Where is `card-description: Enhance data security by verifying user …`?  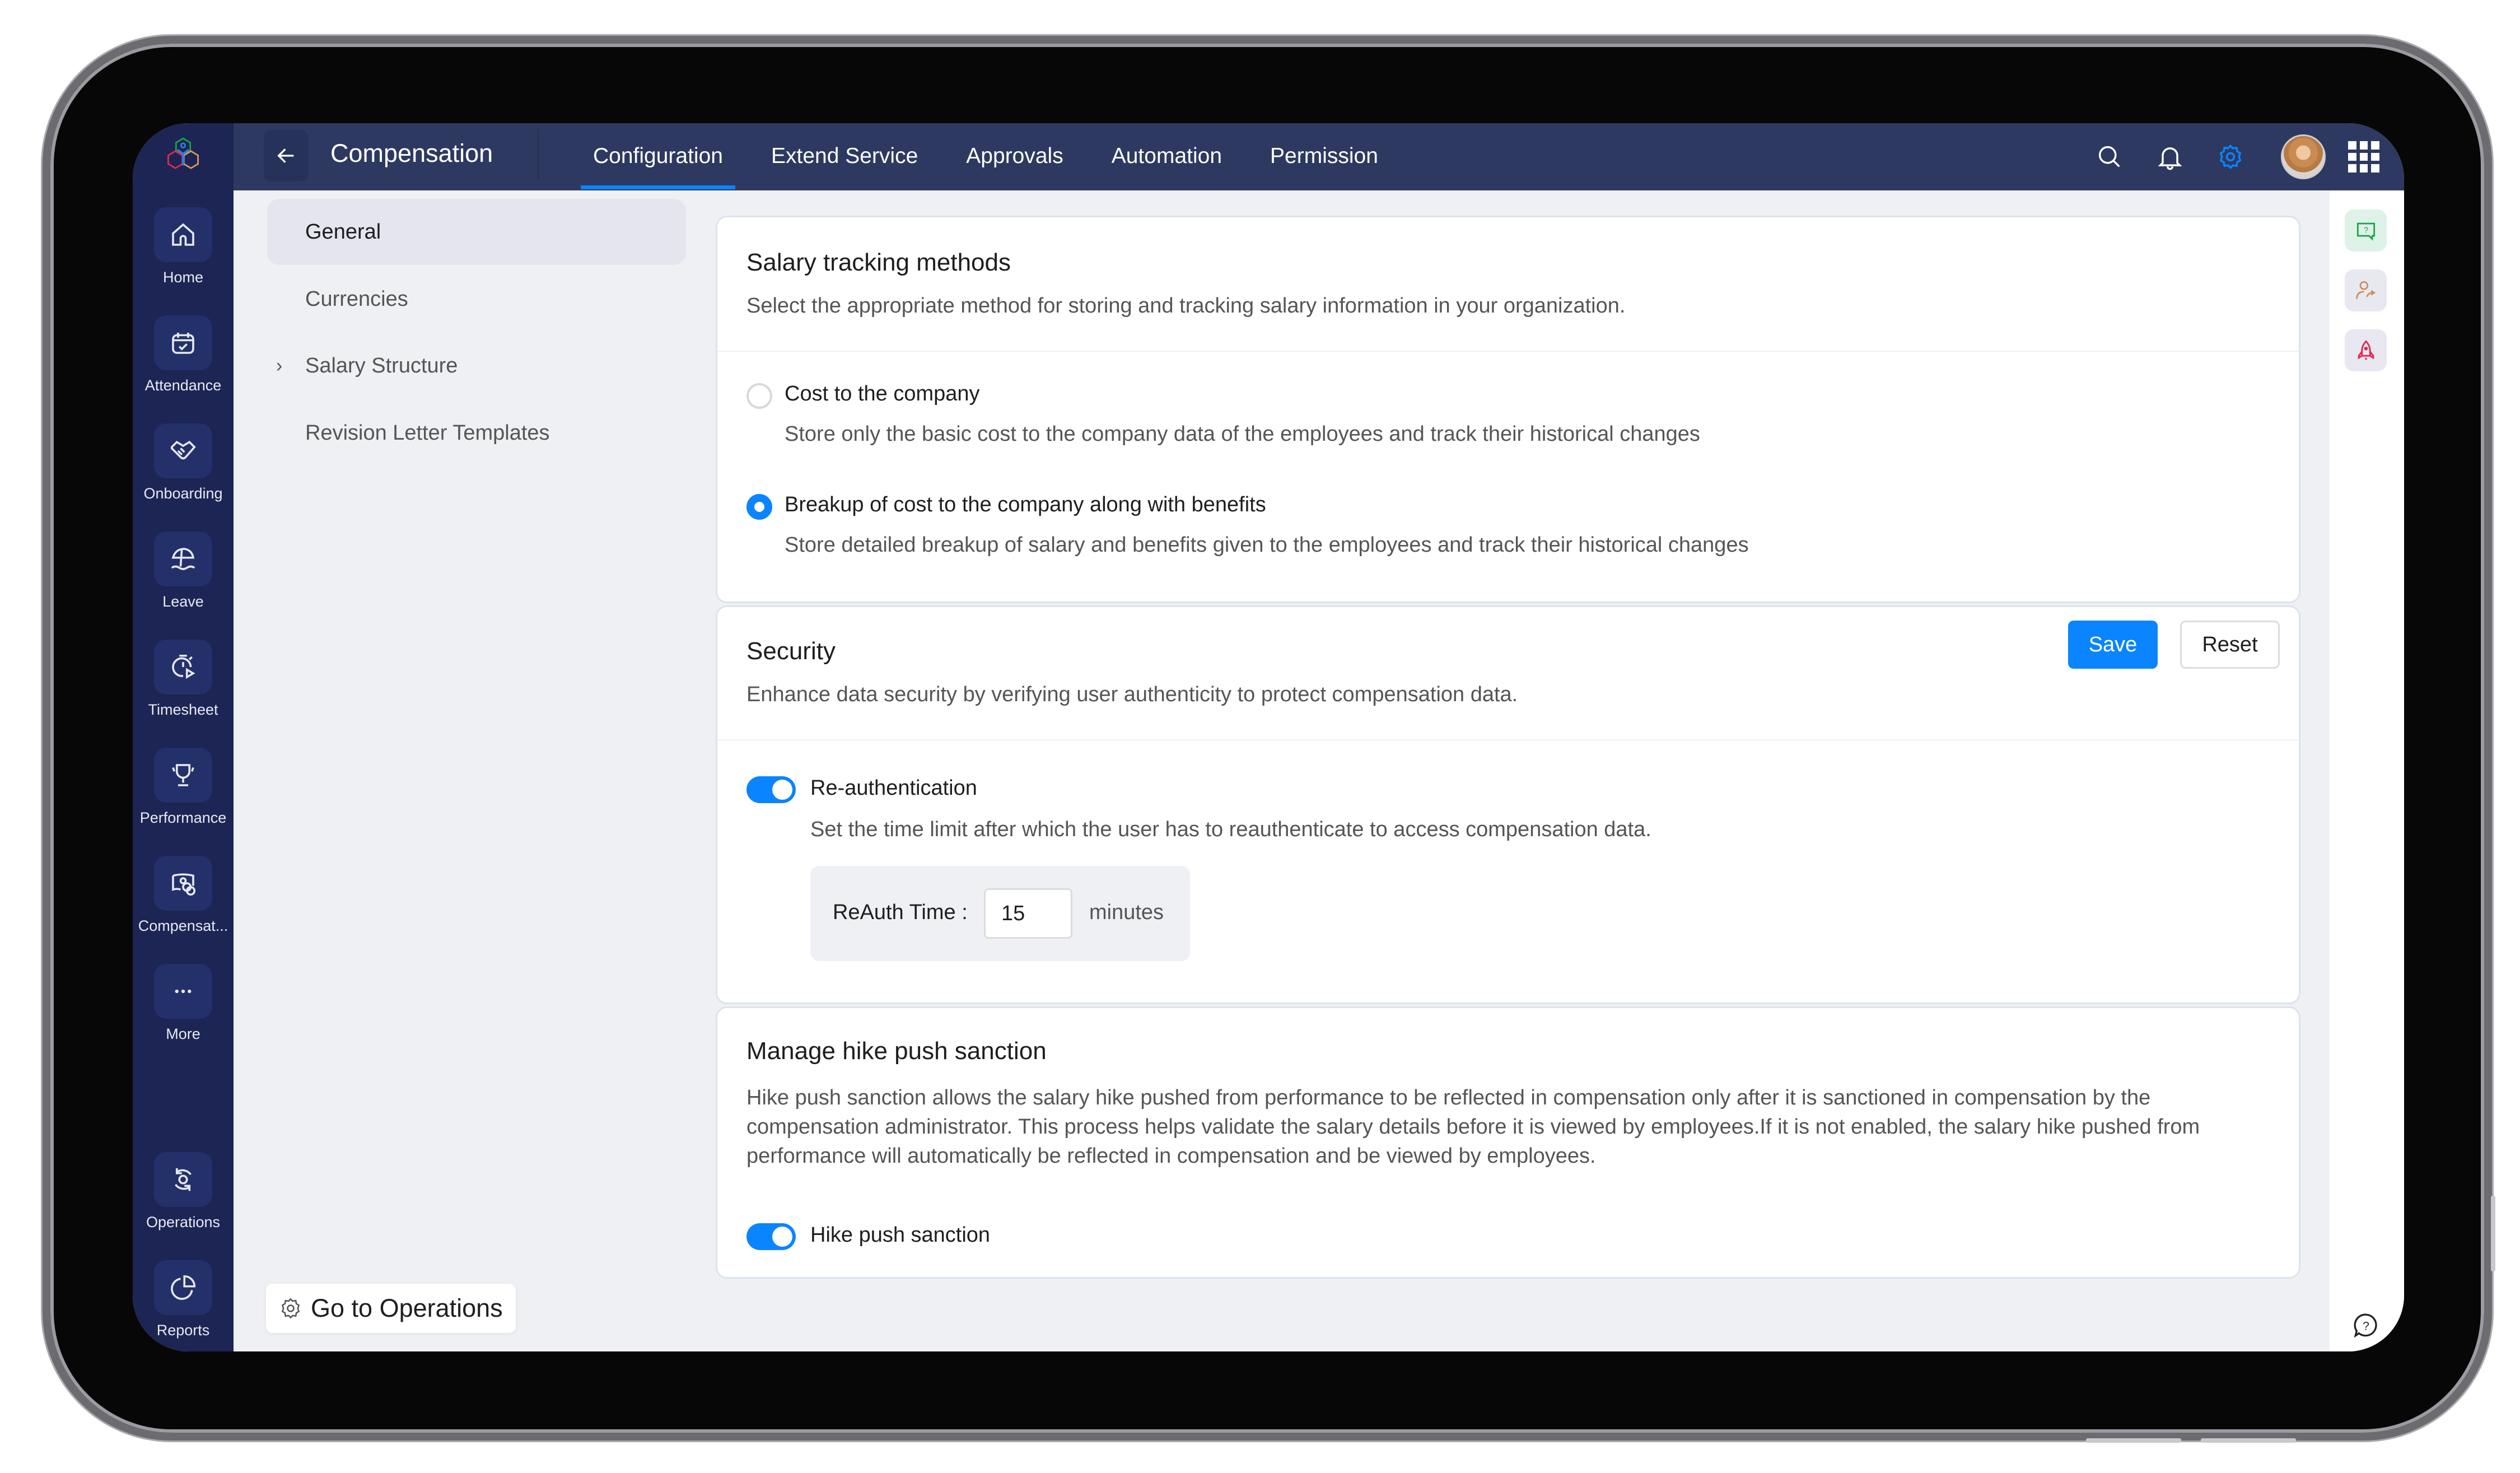
card-description: Enhance data security by verifying user … is located at coordinates (1132, 694).